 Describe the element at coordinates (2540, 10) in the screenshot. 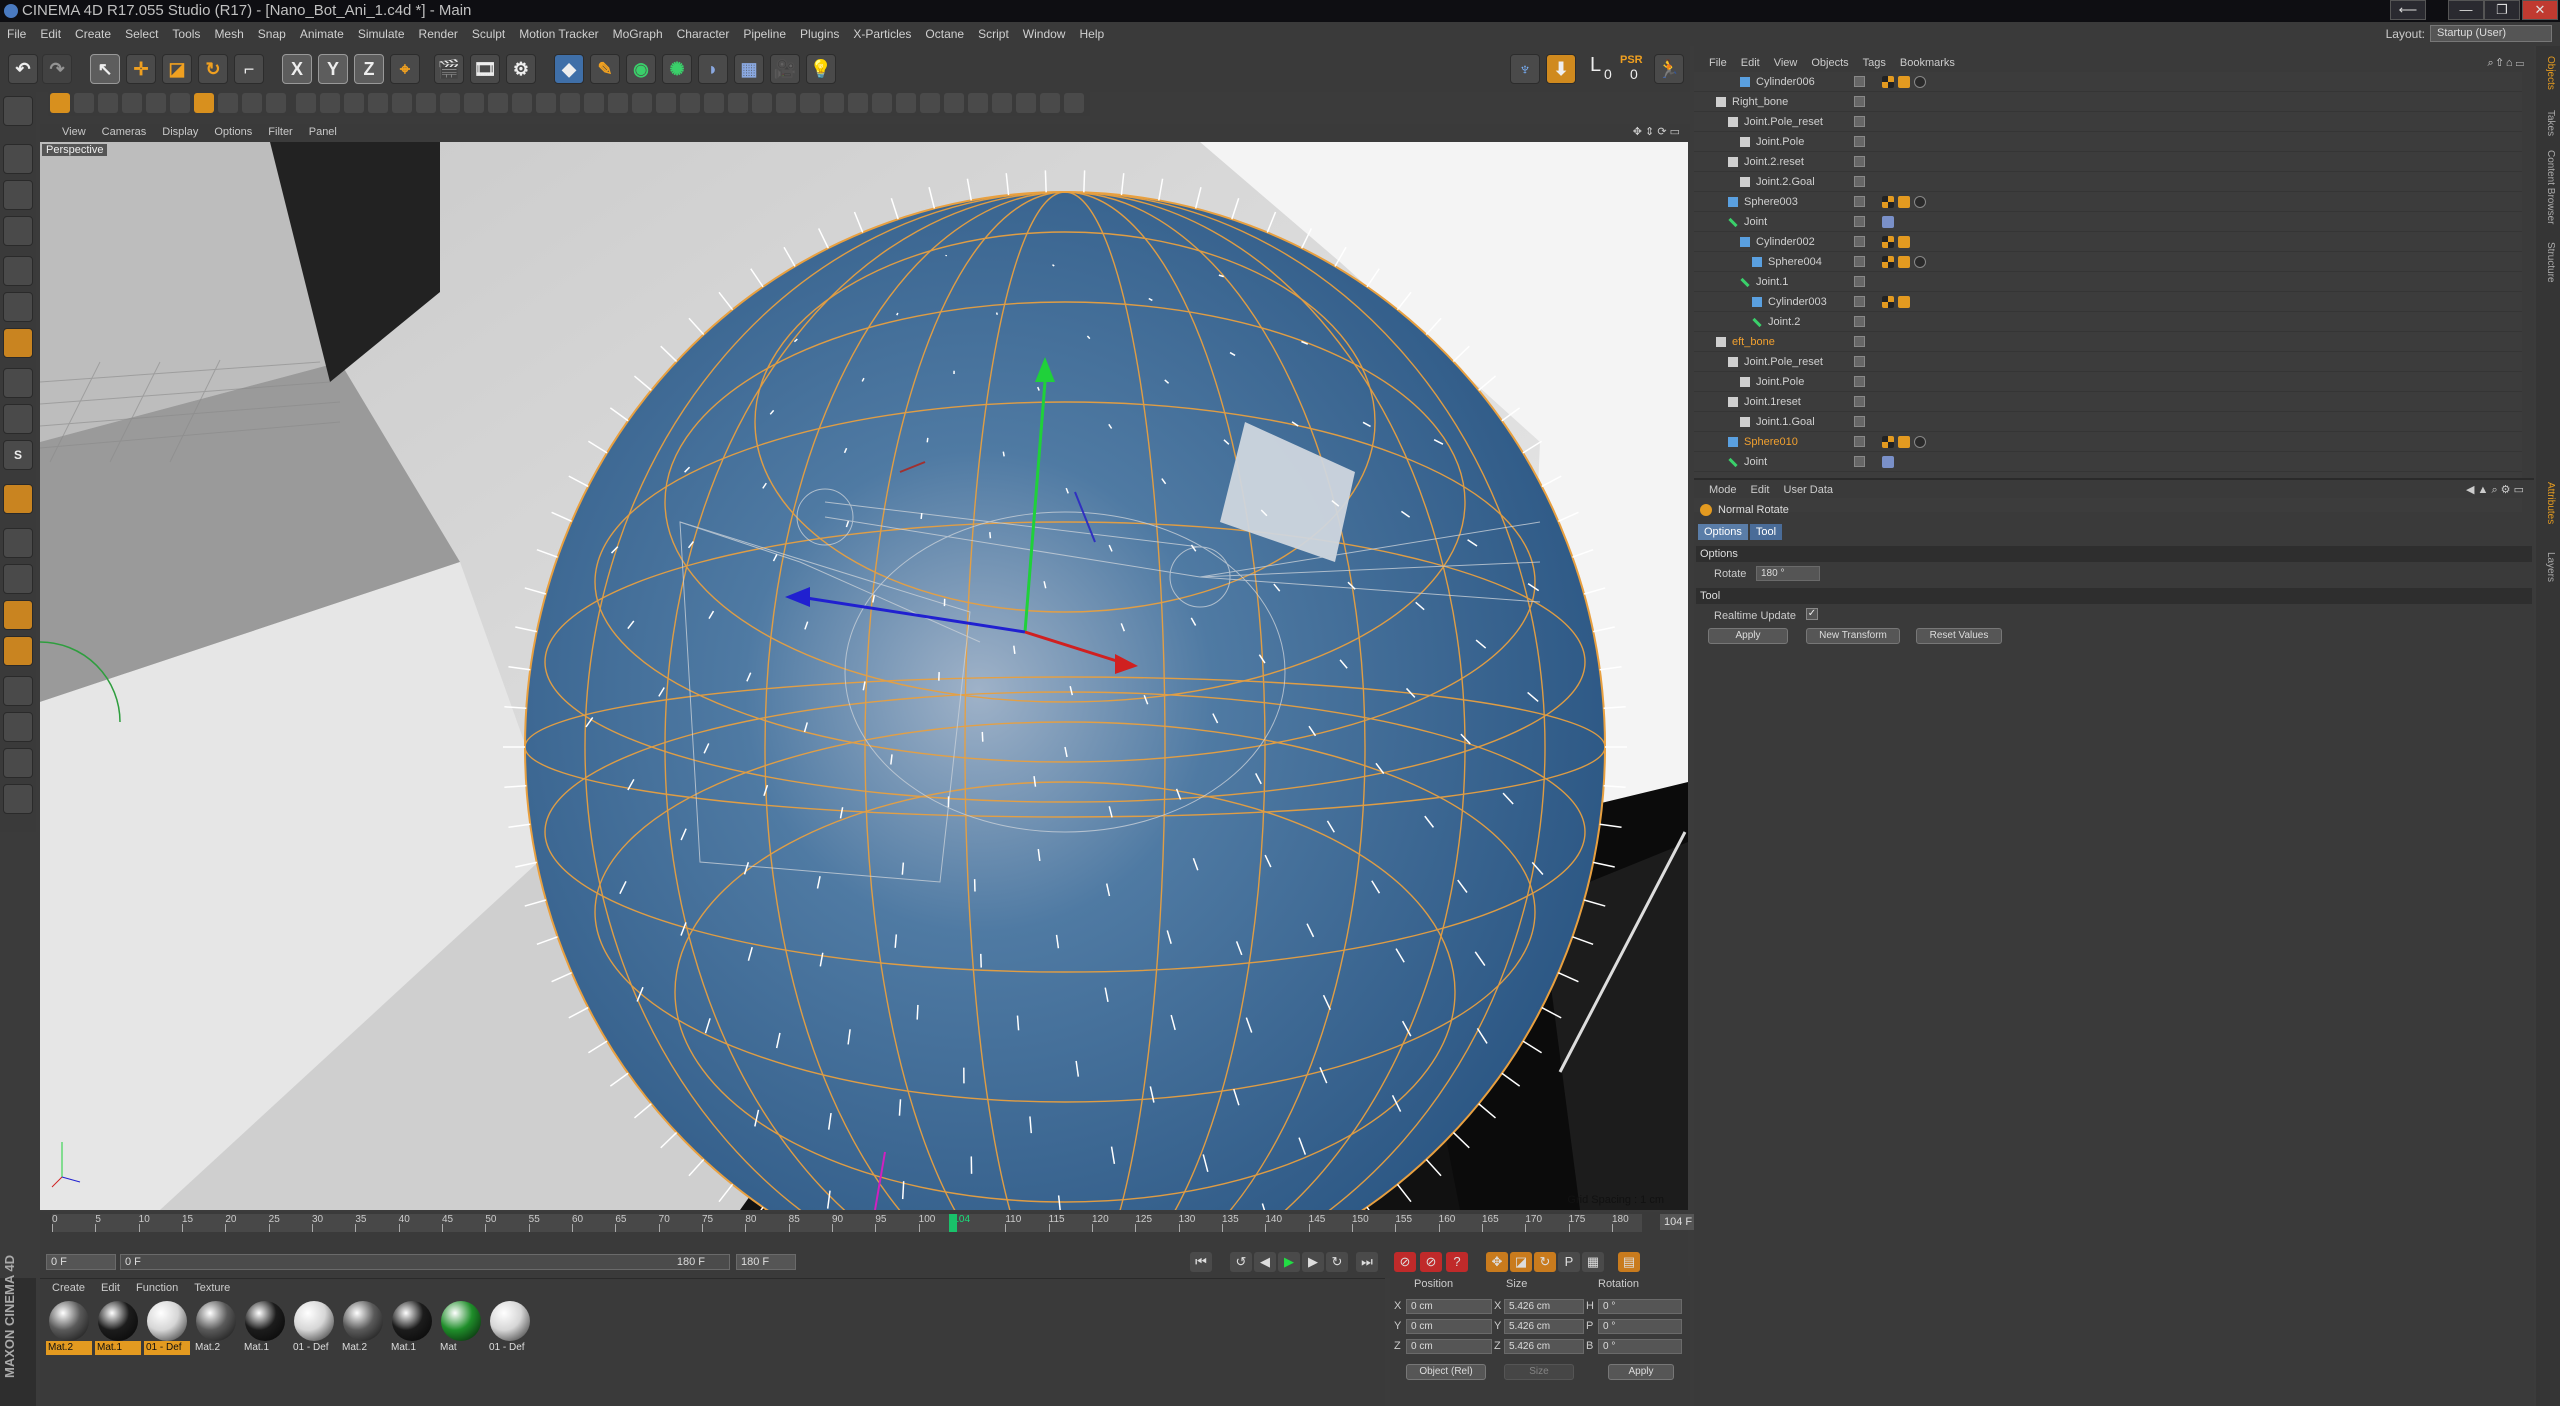

I see `close-button: ✕` at that location.